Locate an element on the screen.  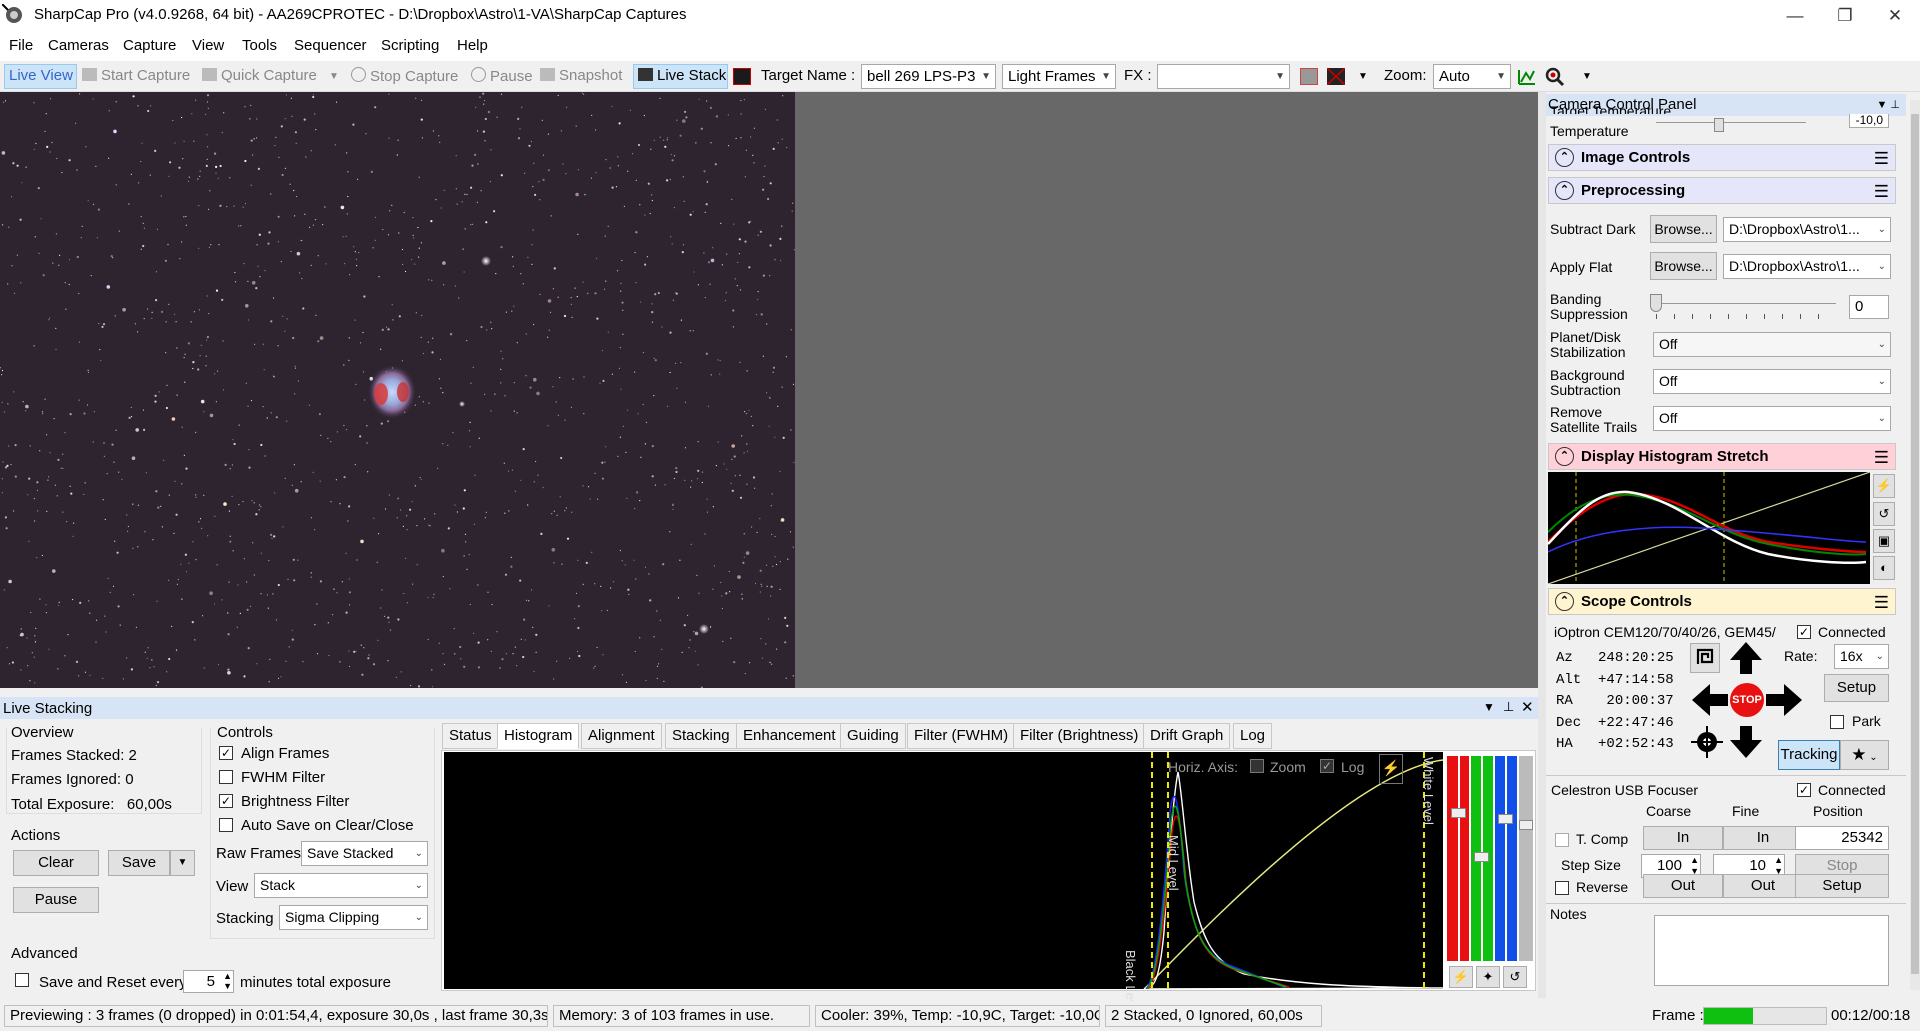
tab-stacking: Stacking is located at coordinates (701, 736).